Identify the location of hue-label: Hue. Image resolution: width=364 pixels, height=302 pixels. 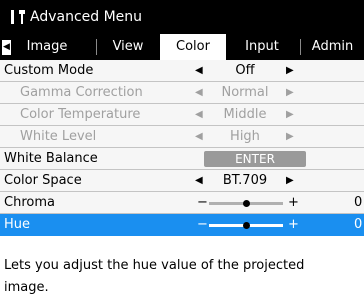
(17, 224).